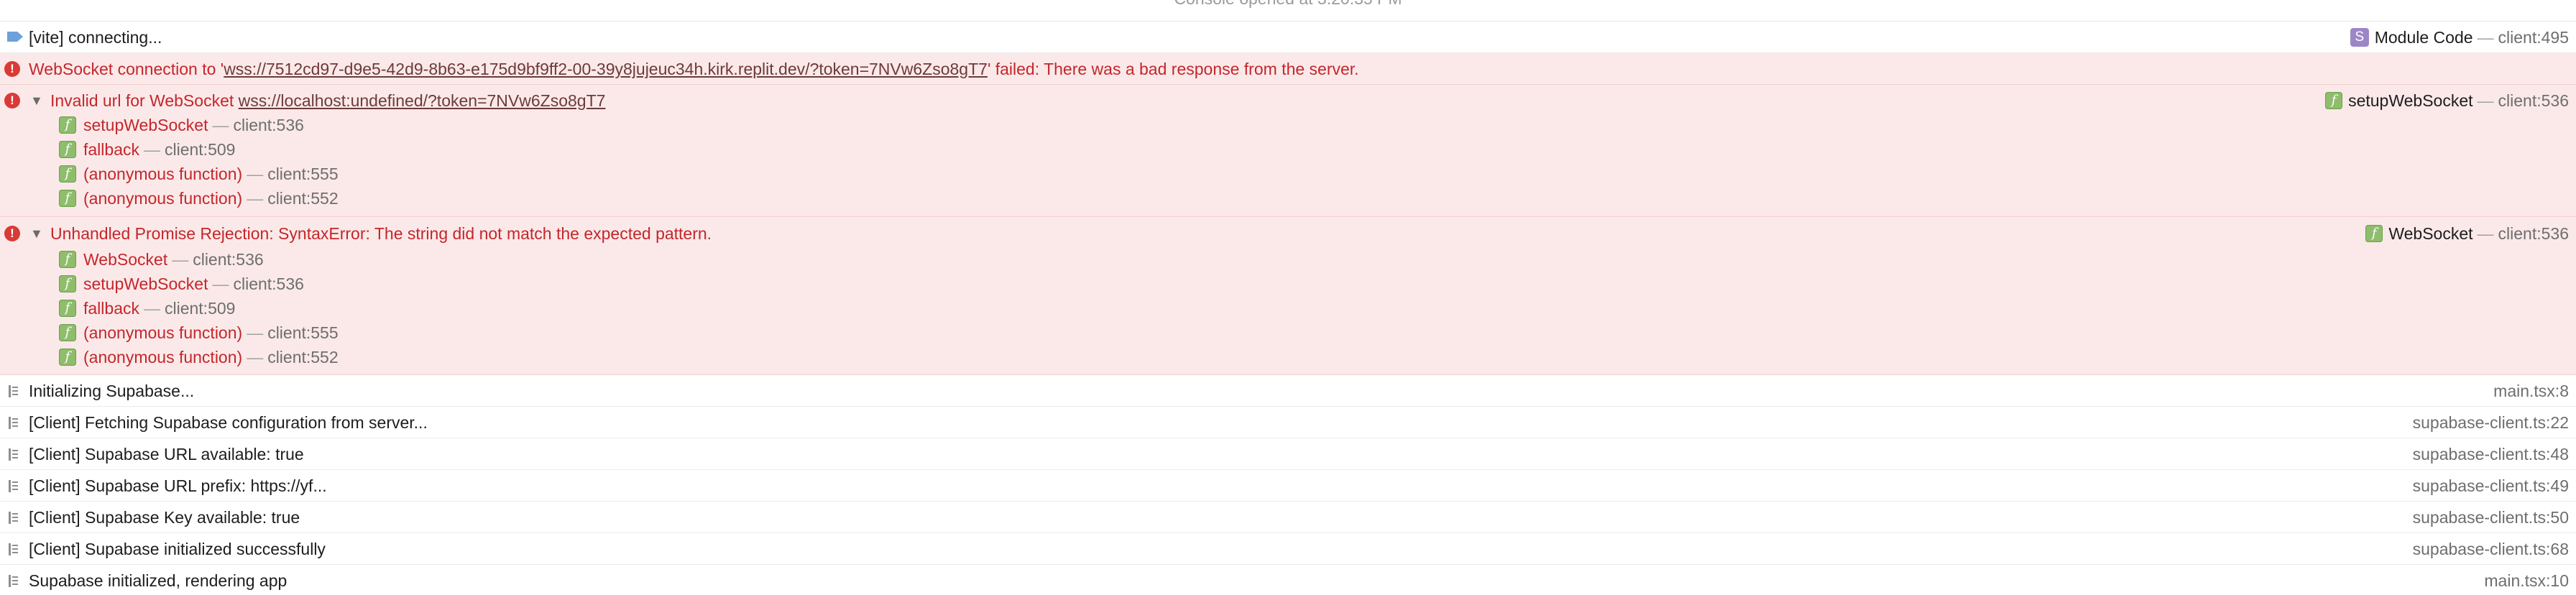 The image size is (2576, 595). What do you see at coordinates (2531, 391) in the screenshot?
I see `source-location-link: main.tsx:8` at bounding box center [2531, 391].